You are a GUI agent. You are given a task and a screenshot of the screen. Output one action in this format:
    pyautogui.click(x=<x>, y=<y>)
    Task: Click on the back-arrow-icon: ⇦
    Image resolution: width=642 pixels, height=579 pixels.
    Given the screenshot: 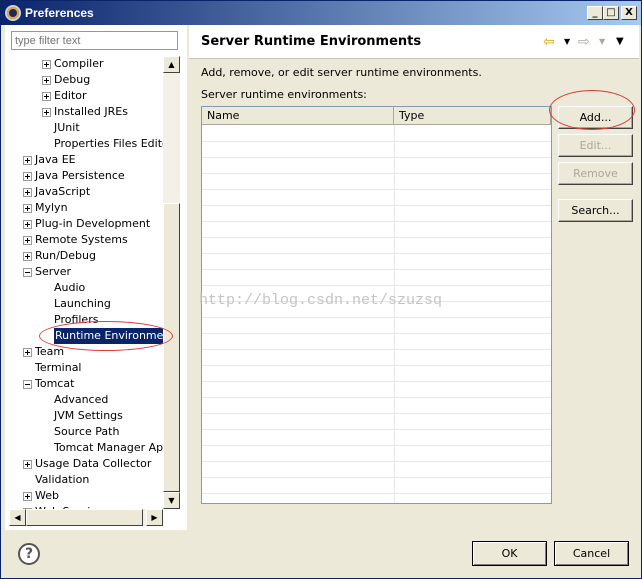 What is the action you would take?
    pyautogui.click(x=549, y=42)
    